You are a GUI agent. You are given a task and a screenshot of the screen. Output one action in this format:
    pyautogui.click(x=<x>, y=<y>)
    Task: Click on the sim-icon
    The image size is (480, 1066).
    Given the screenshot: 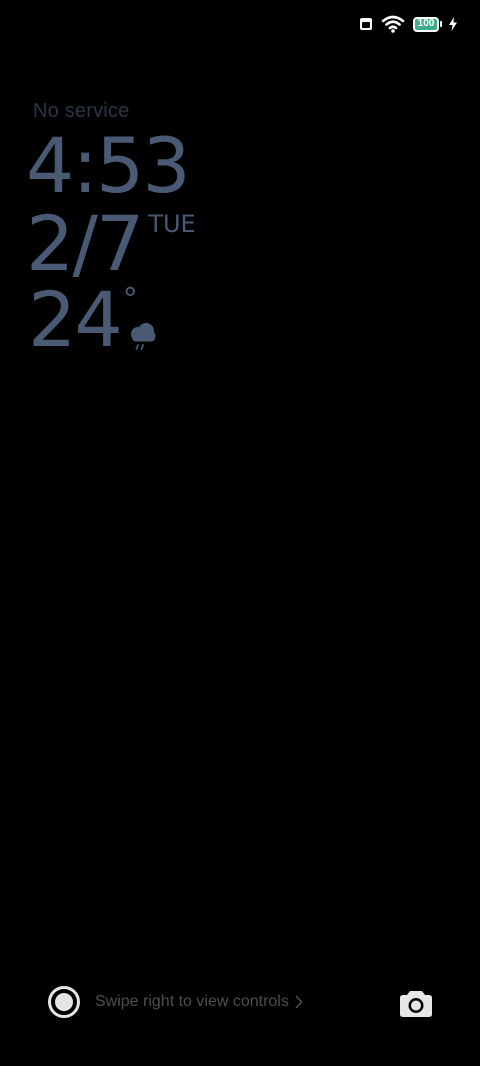 What is the action you would take?
    pyautogui.click(x=366, y=24)
    